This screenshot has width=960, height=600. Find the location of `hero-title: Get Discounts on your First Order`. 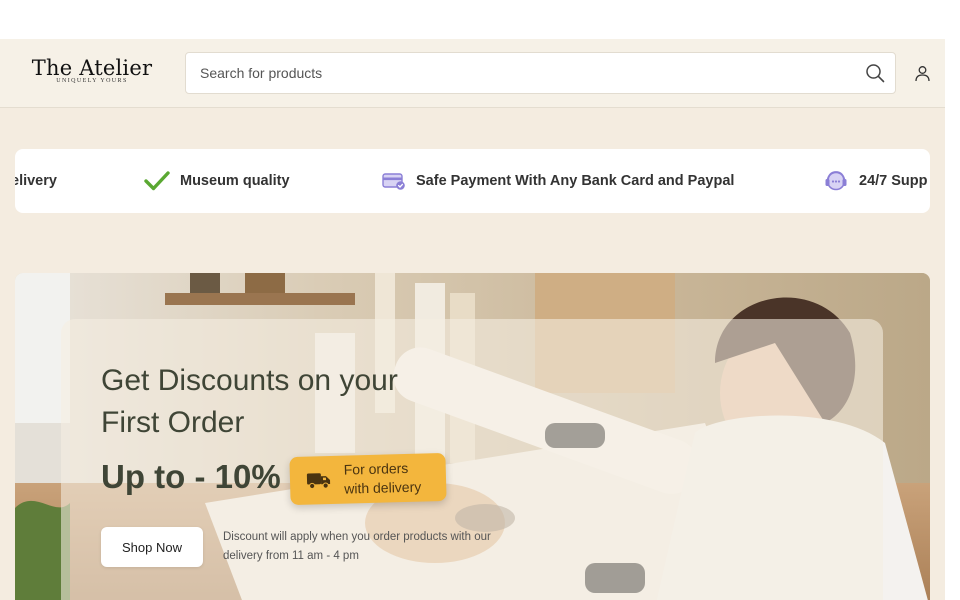

hero-title: Get Discounts on your First Order is located at coordinates (249, 401).